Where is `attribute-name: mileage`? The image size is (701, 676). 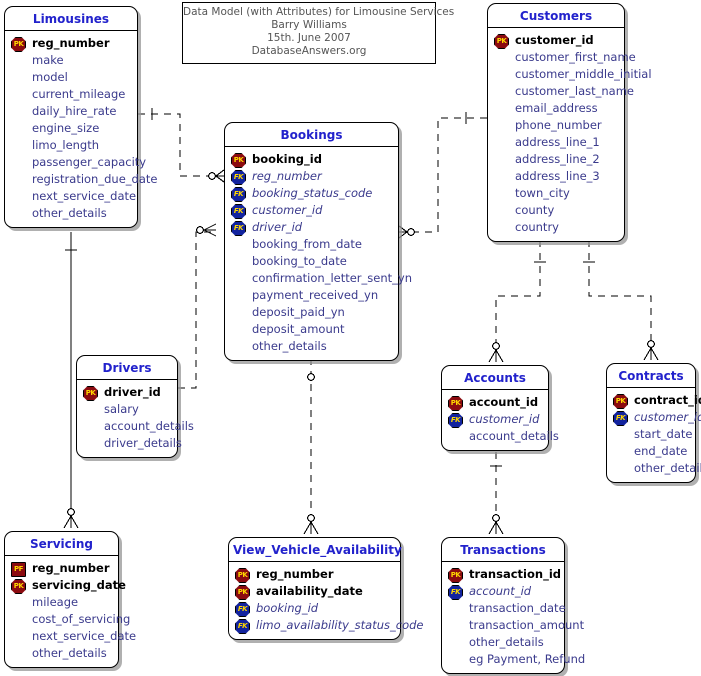 attribute-name: mileage is located at coordinates (55, 602).